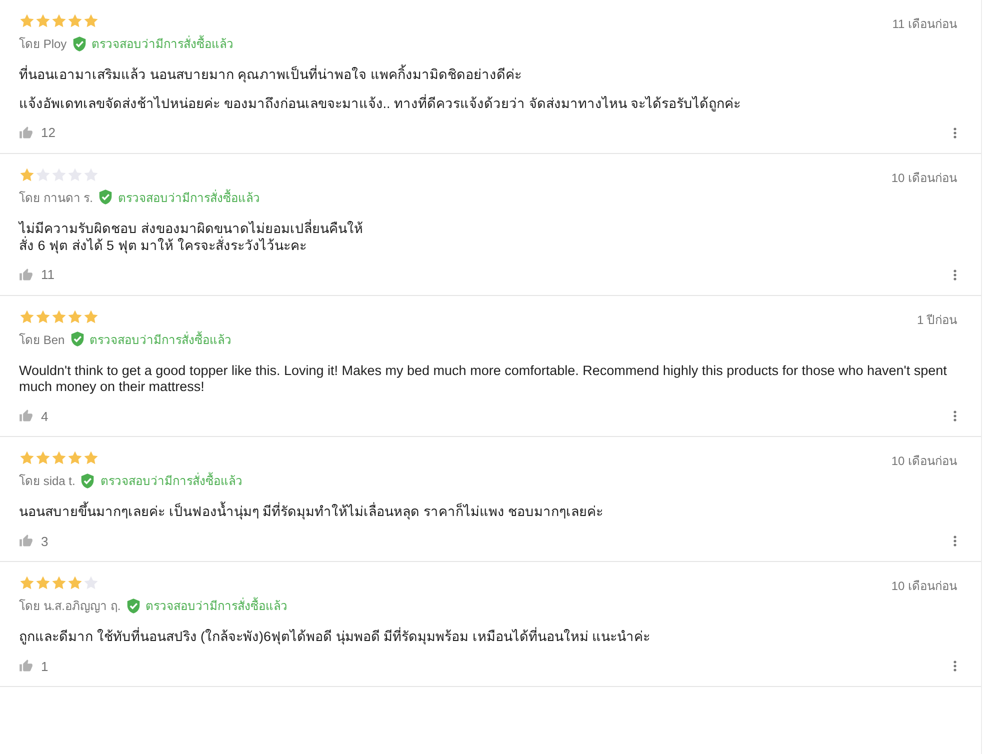  Describe the element at coordinates (33, 416) in the screenshot. I see `like-button: 4` at that location.